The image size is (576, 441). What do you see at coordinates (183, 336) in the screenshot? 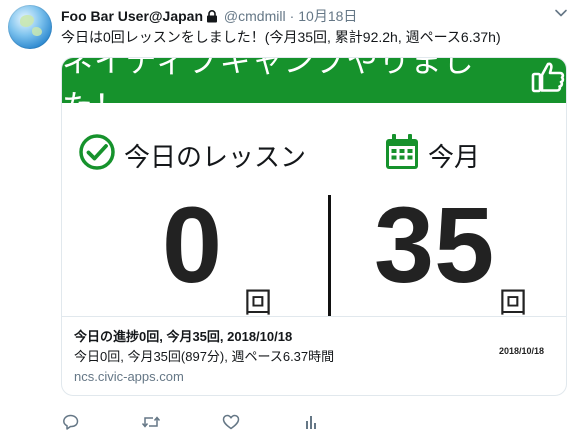
I see `card-title: 今日の進捗0回, 今月35回, 2018/10/18` at bounding box center [183, 336].